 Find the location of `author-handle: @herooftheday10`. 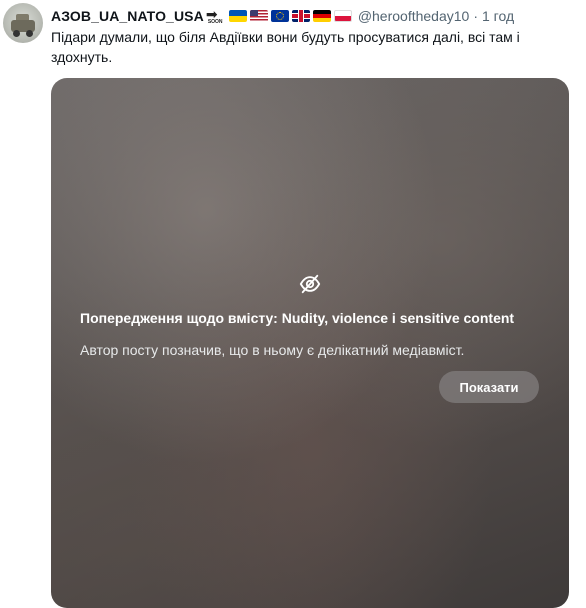

author-handle: @herooftheday10 is located at coordinates (414, 16).